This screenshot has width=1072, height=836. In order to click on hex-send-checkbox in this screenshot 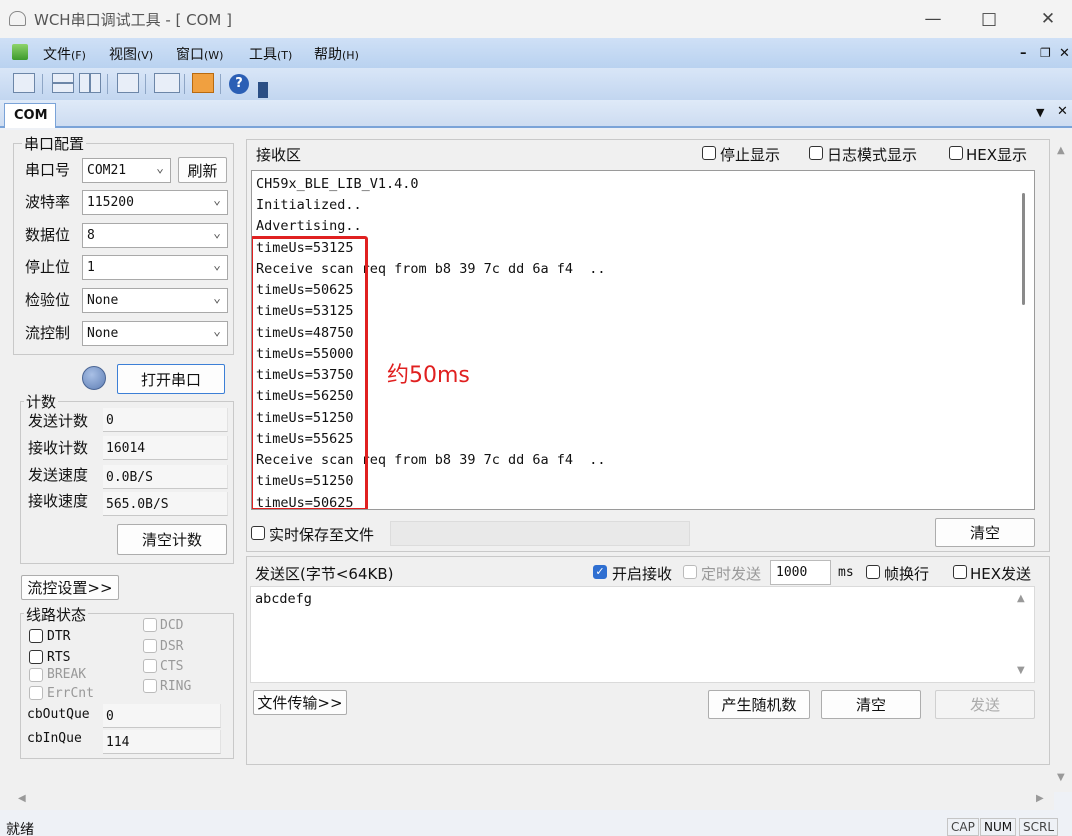, I will do `click(960, 572)`.